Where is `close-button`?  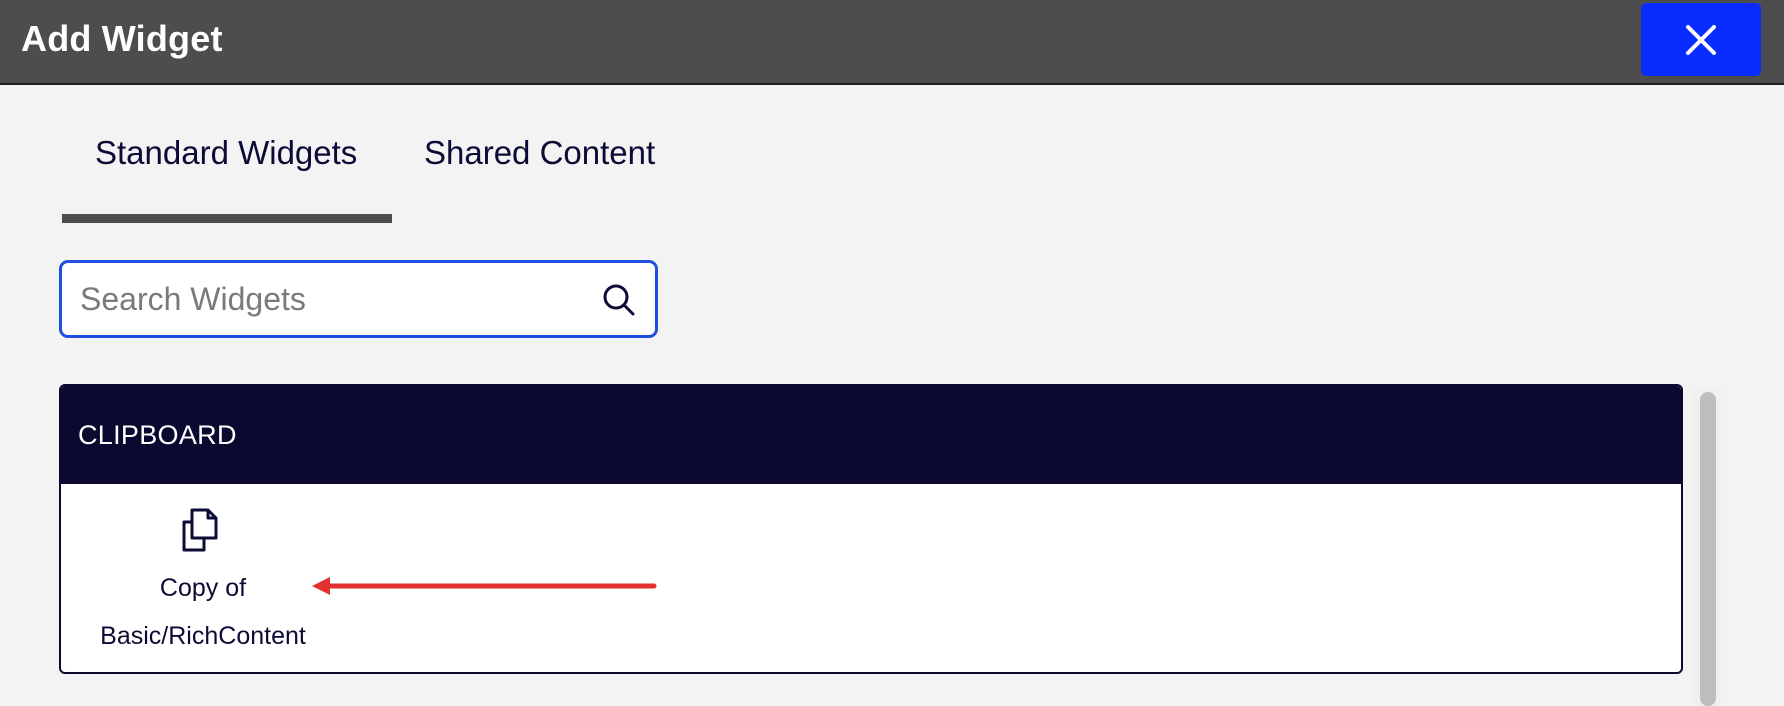 close-button is located at coordinates (1701, 39).